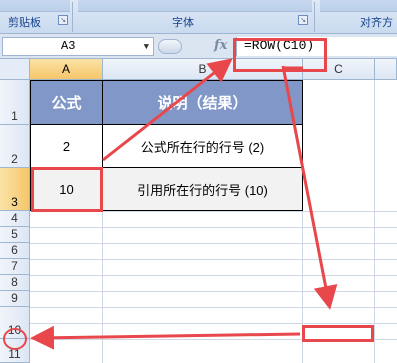  What do you see at coordinates (309, 187) in the screenshot?
I see `arrow-formula-to-c10` at bounding box center [309, 187].